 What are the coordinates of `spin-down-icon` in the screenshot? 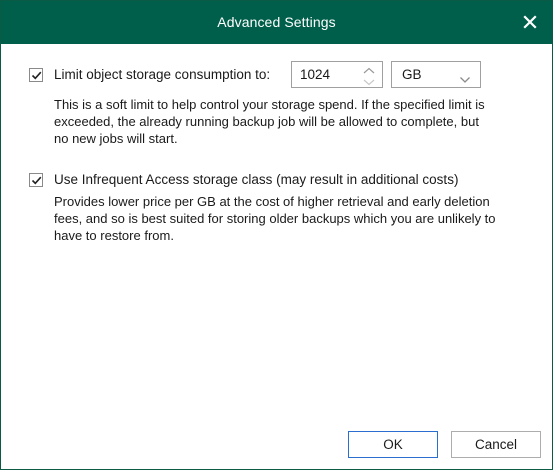 It's located at (369, 80).